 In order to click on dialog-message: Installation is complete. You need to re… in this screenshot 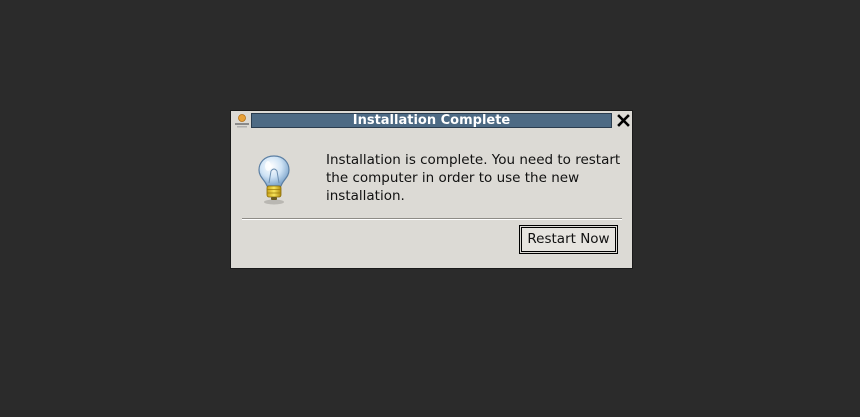, I will do `click(473, 178)`.